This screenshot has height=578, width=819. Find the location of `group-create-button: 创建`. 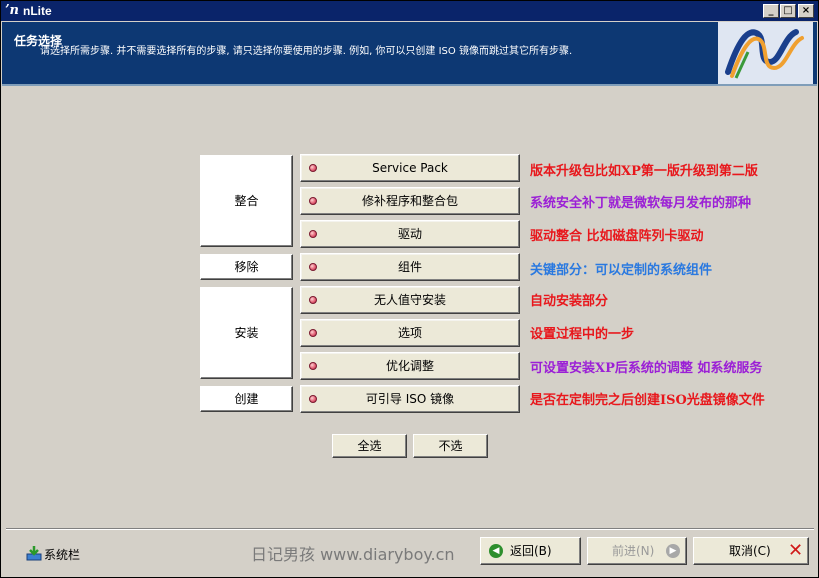

group-create-button: 创建 is located at coordinates (246, 399).